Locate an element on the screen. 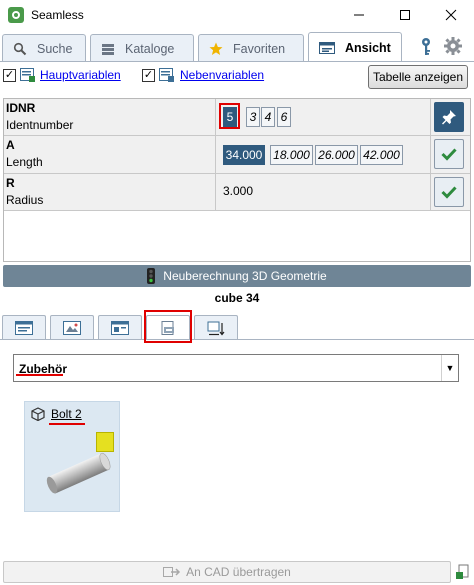 This screenshot has width=474, height=585. tab-kataloge: Kataloge is located at coordinates (142, 48).